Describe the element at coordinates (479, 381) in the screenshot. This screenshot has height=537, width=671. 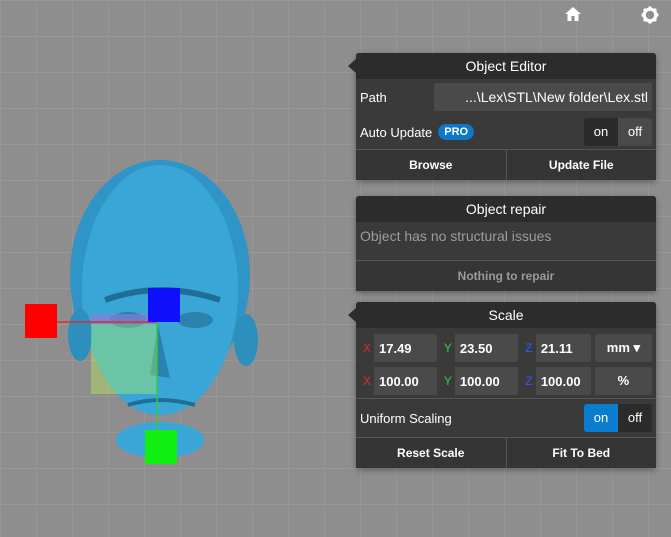
I see `pct-y-field: Y 100.00` at that location.